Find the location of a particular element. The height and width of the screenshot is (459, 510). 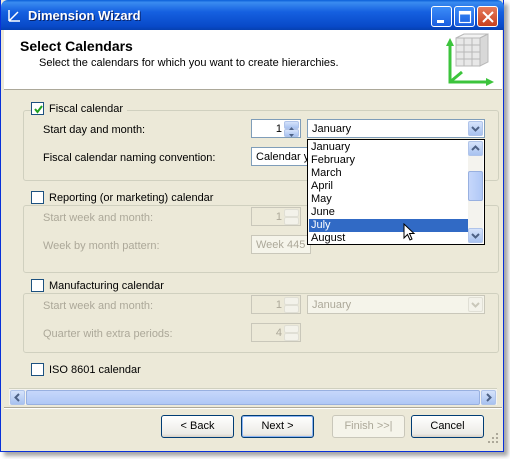

reporting-start-label: Start week and month: is located at coordinates (98, 218).